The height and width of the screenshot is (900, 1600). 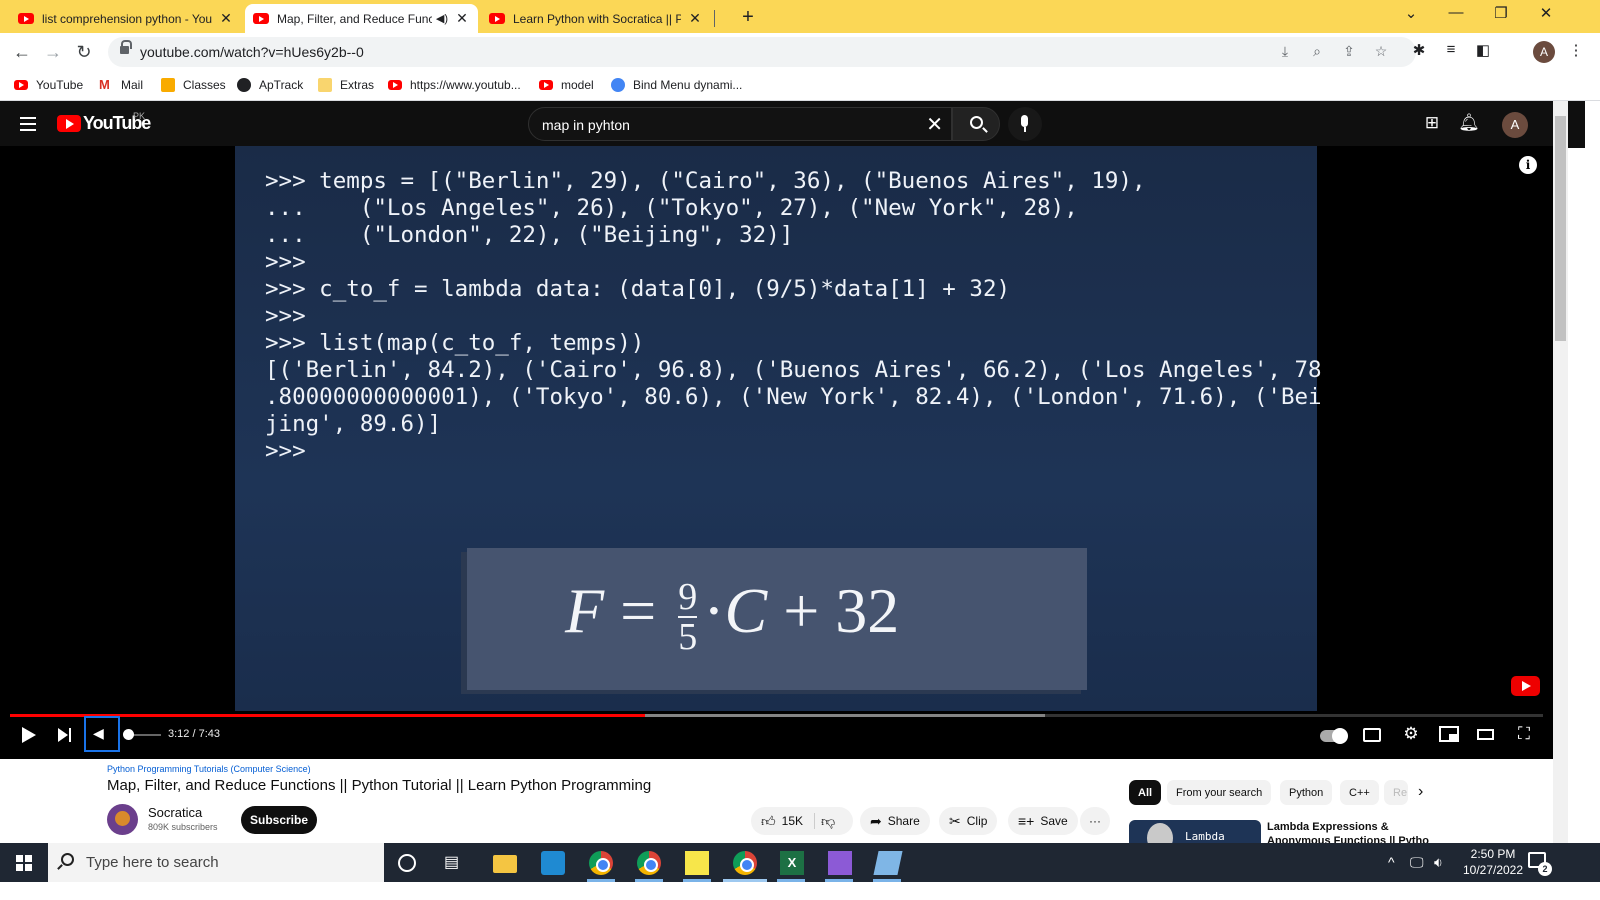 I want to click on chip-python: Python, so click(x=1306, y=792).